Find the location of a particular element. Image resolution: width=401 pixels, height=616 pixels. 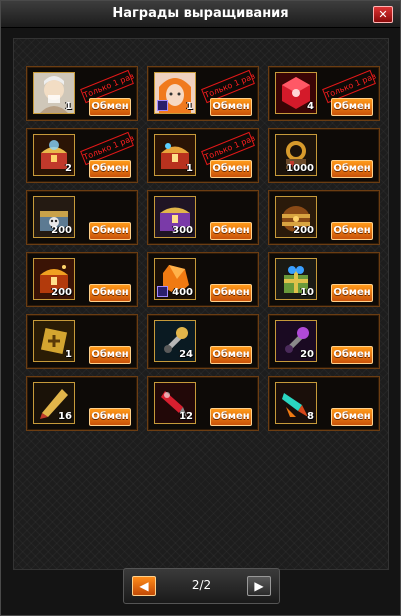

red-shard-icon: 12 is located at coordinates (175, 403).